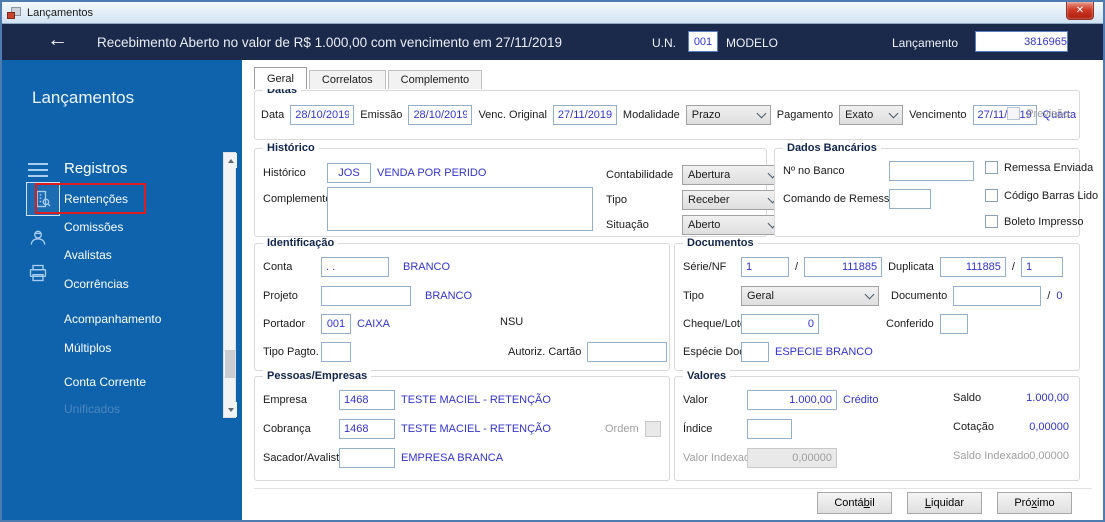 Image resolution: width=1105 pixels, height=522 pixels. I want to click on previsao-checkbox, so click(1014, 113).